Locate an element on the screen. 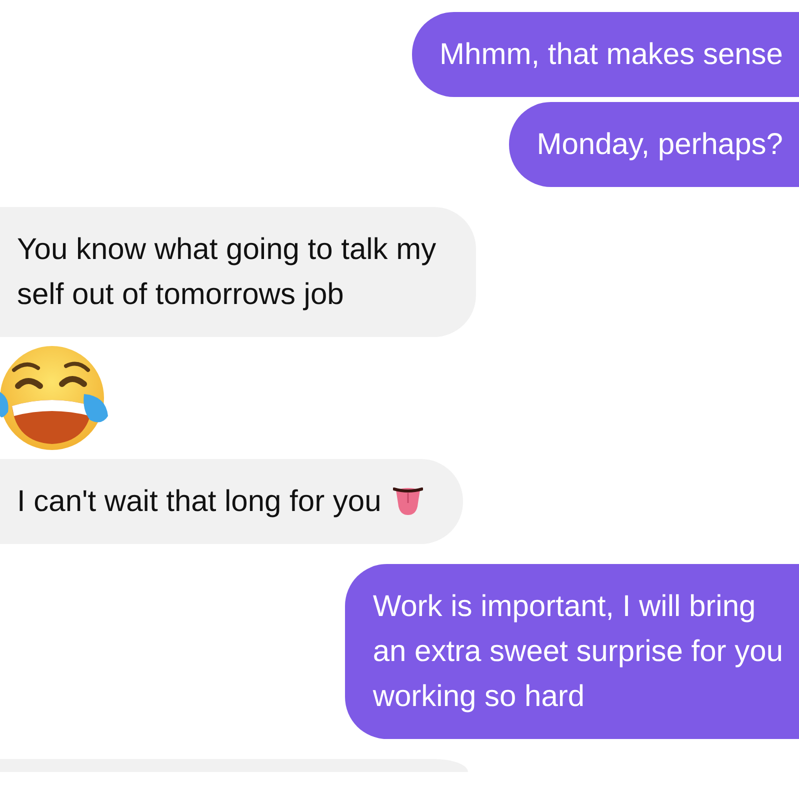 The height and width of the screenshot is (799, 799). message-text: You know what going to talk my self out of tomorrows job is located at coordinates (226, 272).